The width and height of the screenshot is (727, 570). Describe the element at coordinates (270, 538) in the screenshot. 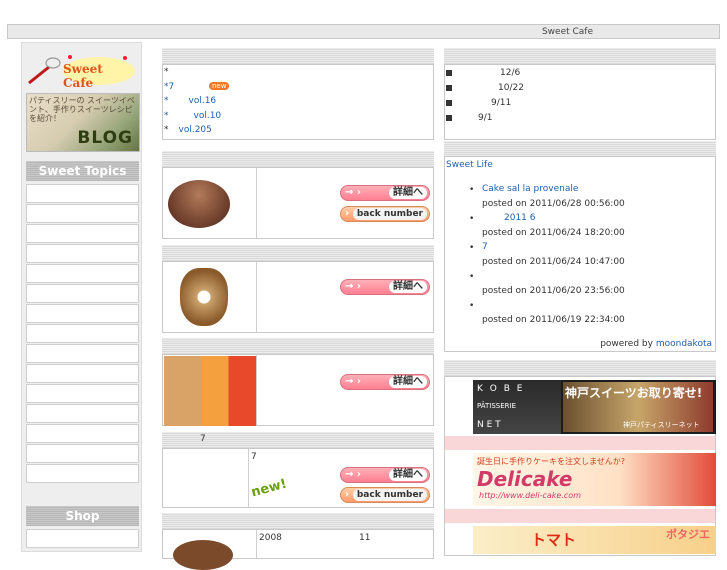

I see `feature-date: 2008` at that location.